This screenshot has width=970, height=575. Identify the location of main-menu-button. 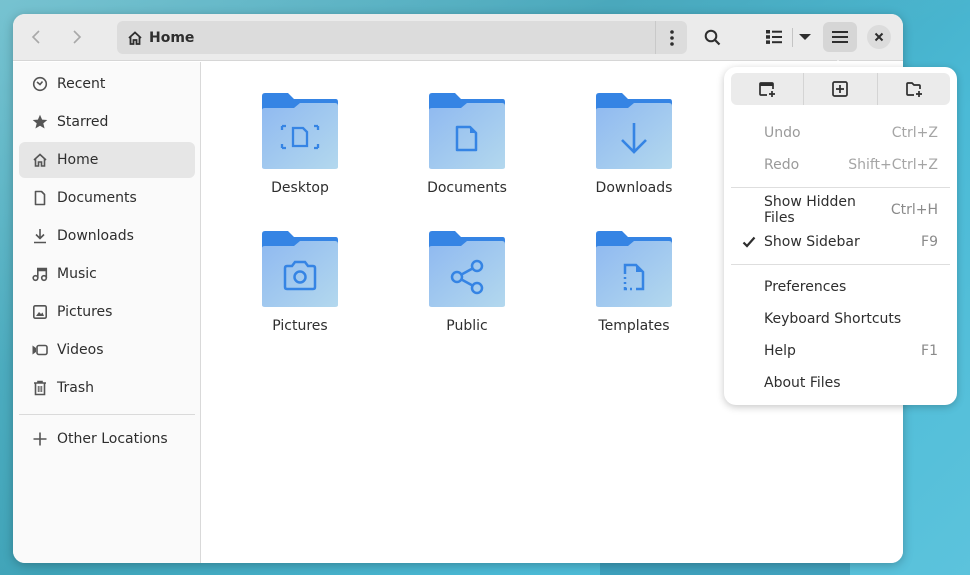
(840, 37).